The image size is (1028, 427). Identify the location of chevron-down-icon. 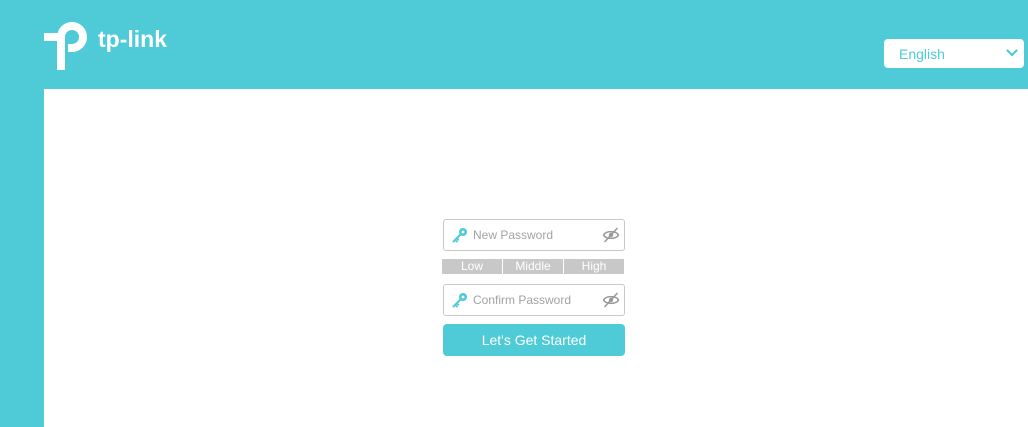
(1012, 53).